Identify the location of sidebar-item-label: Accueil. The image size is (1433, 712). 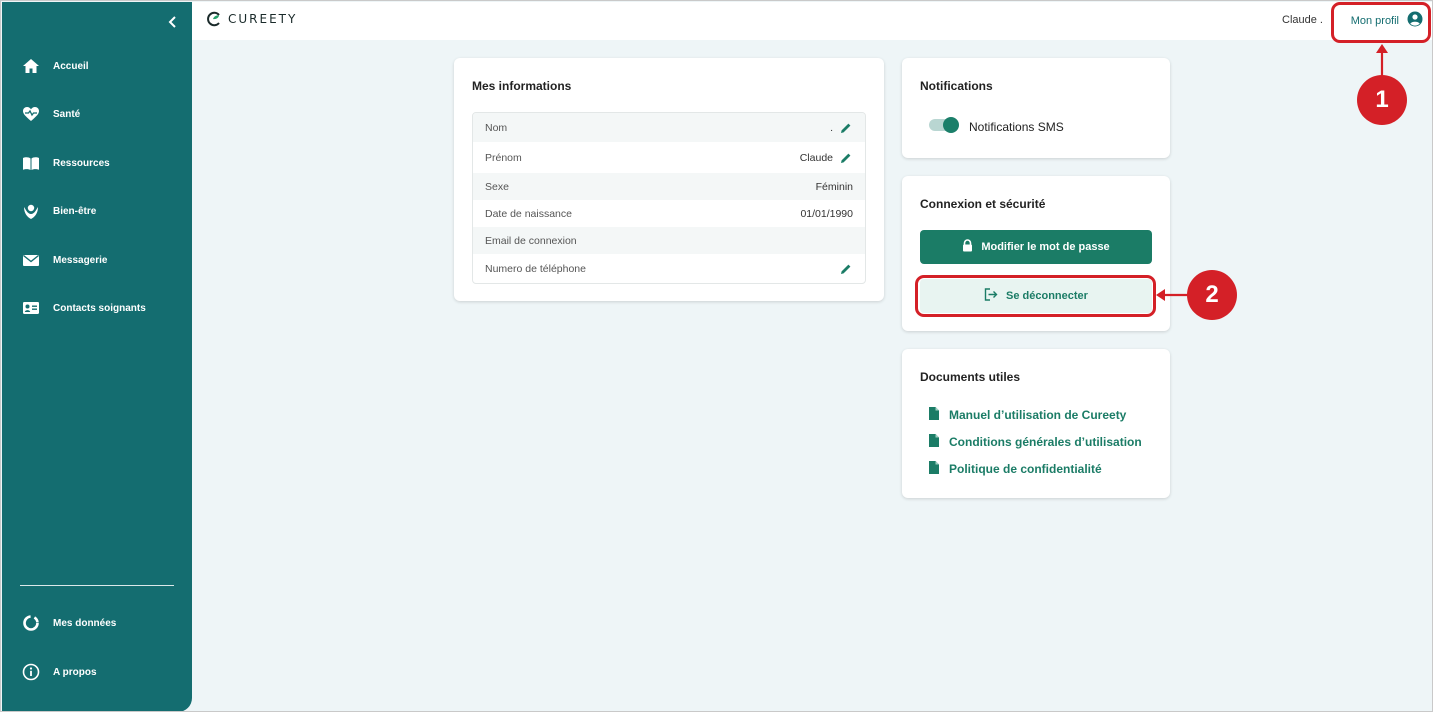
(71, 66).